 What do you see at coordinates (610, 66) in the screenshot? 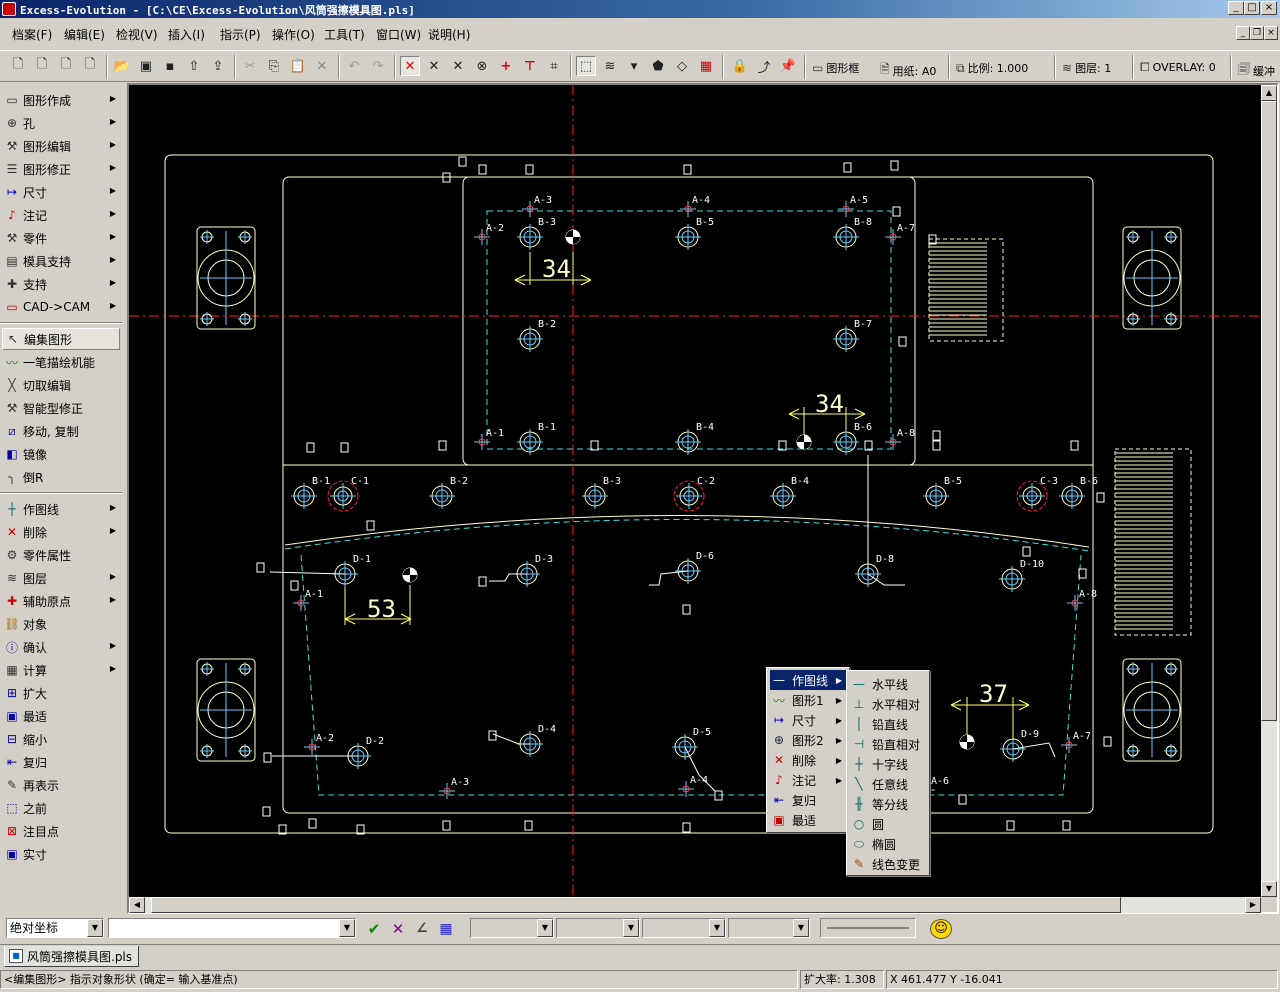
I see `layer-select-icon: ≋` at bounding box center [610, 66].